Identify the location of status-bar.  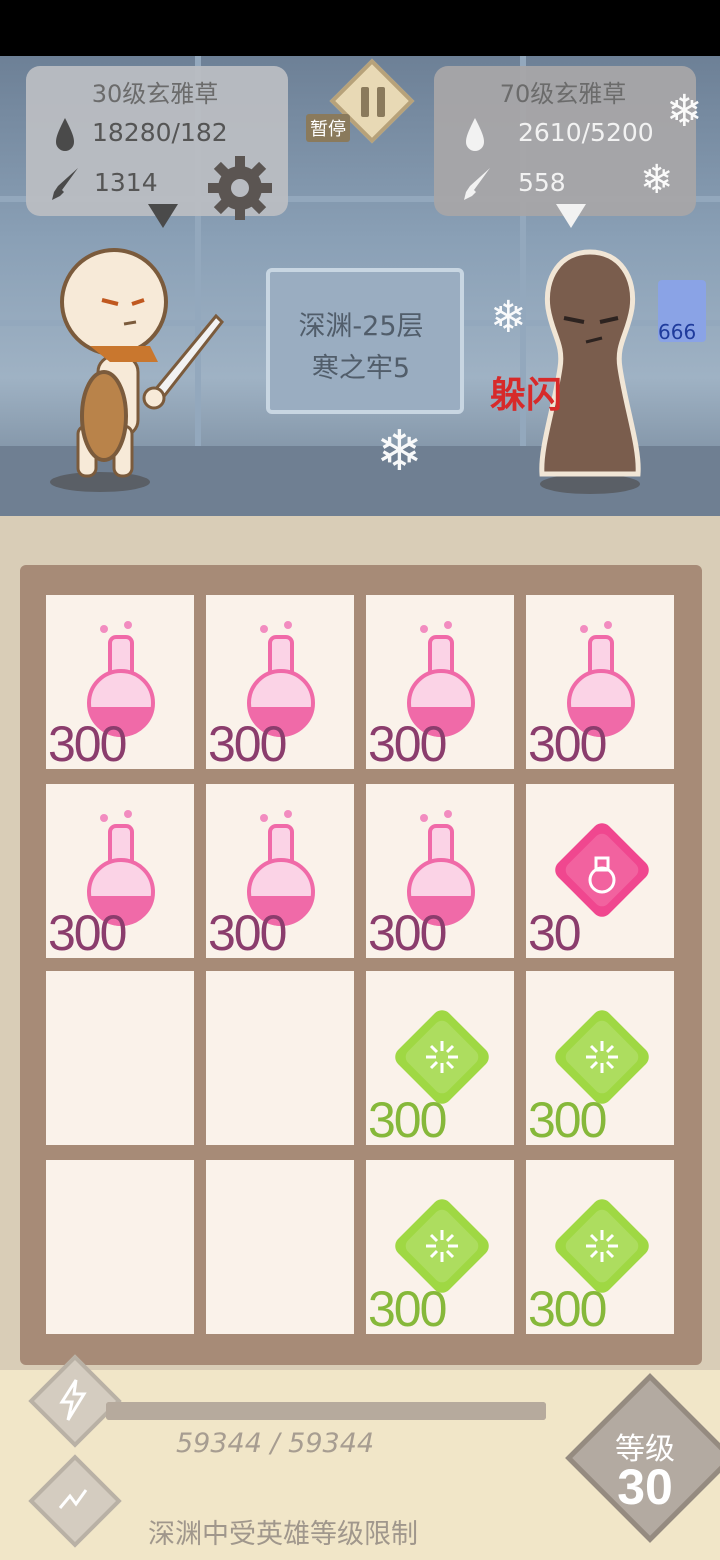
(360, 28).